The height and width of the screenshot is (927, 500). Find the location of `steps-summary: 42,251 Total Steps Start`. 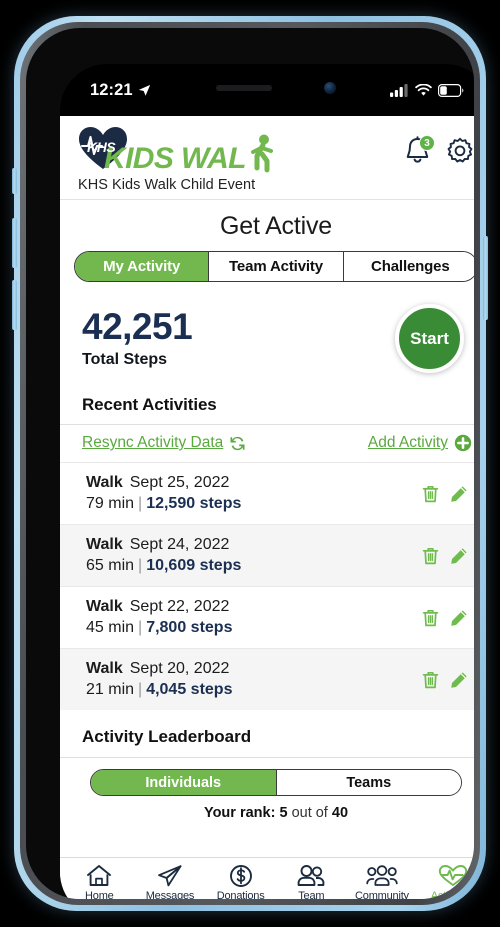

steps-summary: 42,251 Total Steps Start is located at coordinates (267, 330).